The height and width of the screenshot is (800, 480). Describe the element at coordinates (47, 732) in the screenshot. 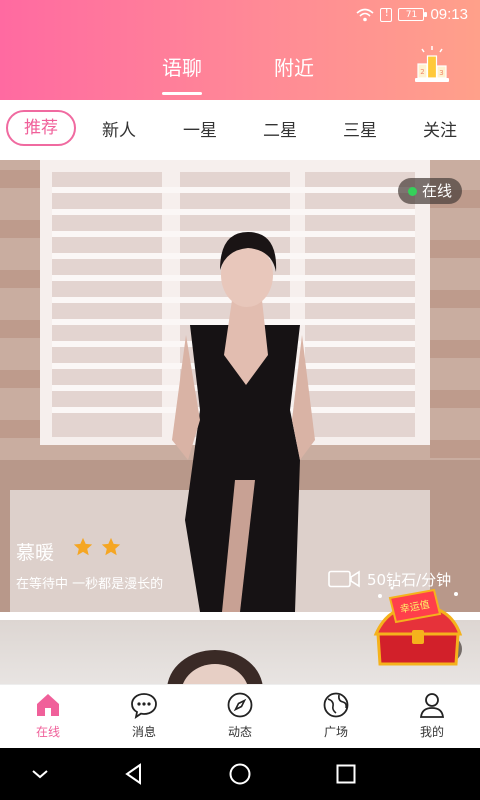

I see `nav-label: 在线` at that location.